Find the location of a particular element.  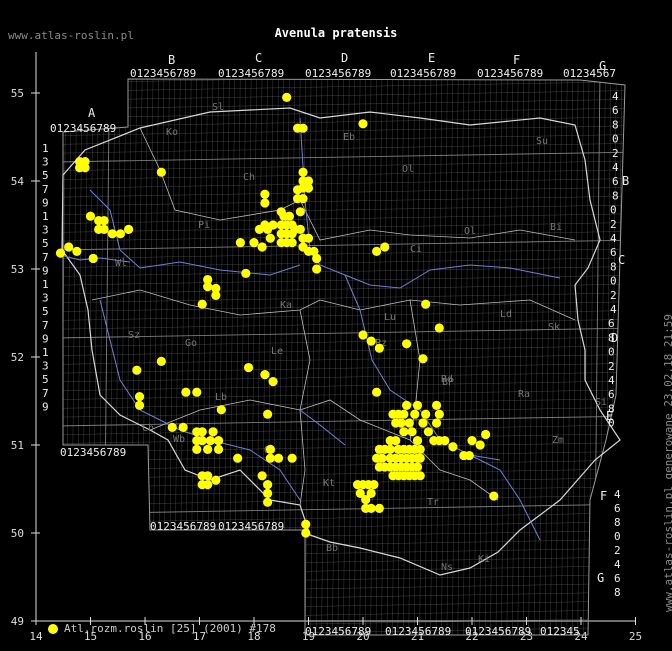

right-grid-digit-low: 6 is located at coordinates (617, 578).